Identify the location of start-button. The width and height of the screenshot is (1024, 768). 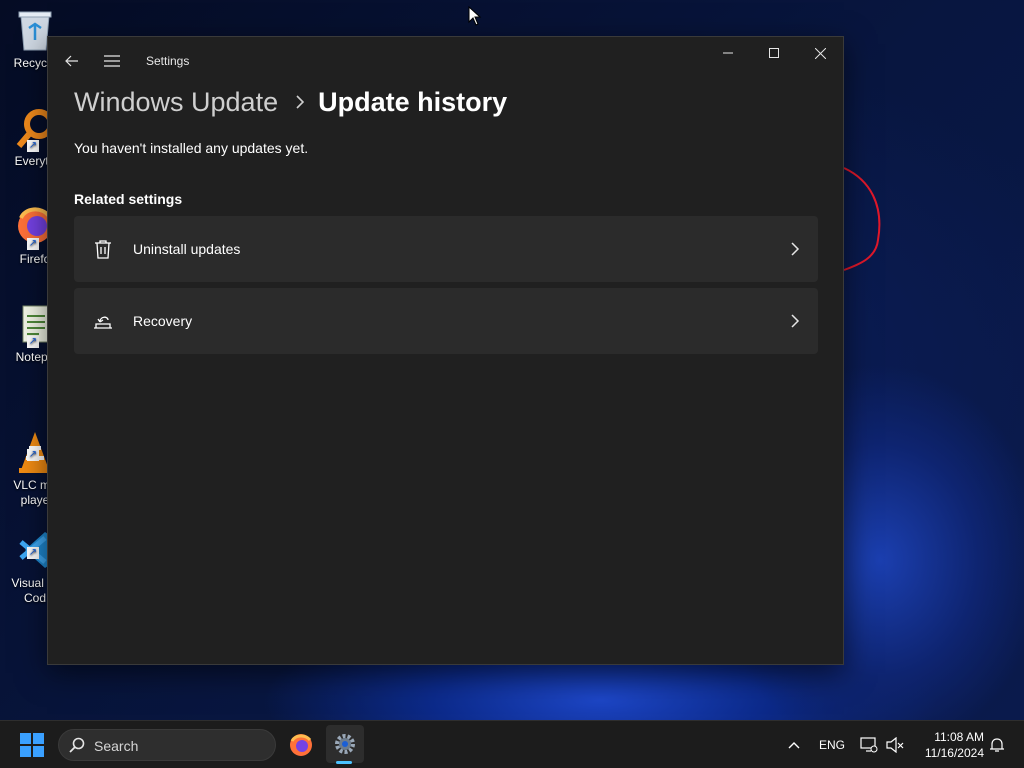
(32, 745).